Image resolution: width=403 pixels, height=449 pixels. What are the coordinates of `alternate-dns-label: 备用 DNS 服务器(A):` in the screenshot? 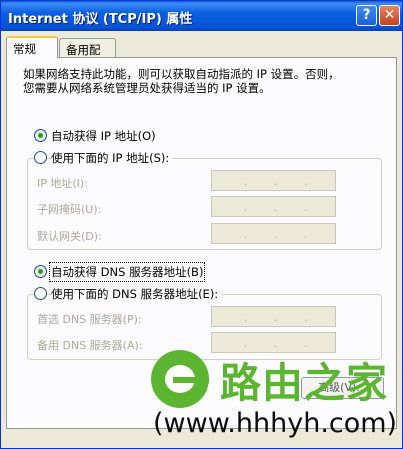 It's located at (90, 345).